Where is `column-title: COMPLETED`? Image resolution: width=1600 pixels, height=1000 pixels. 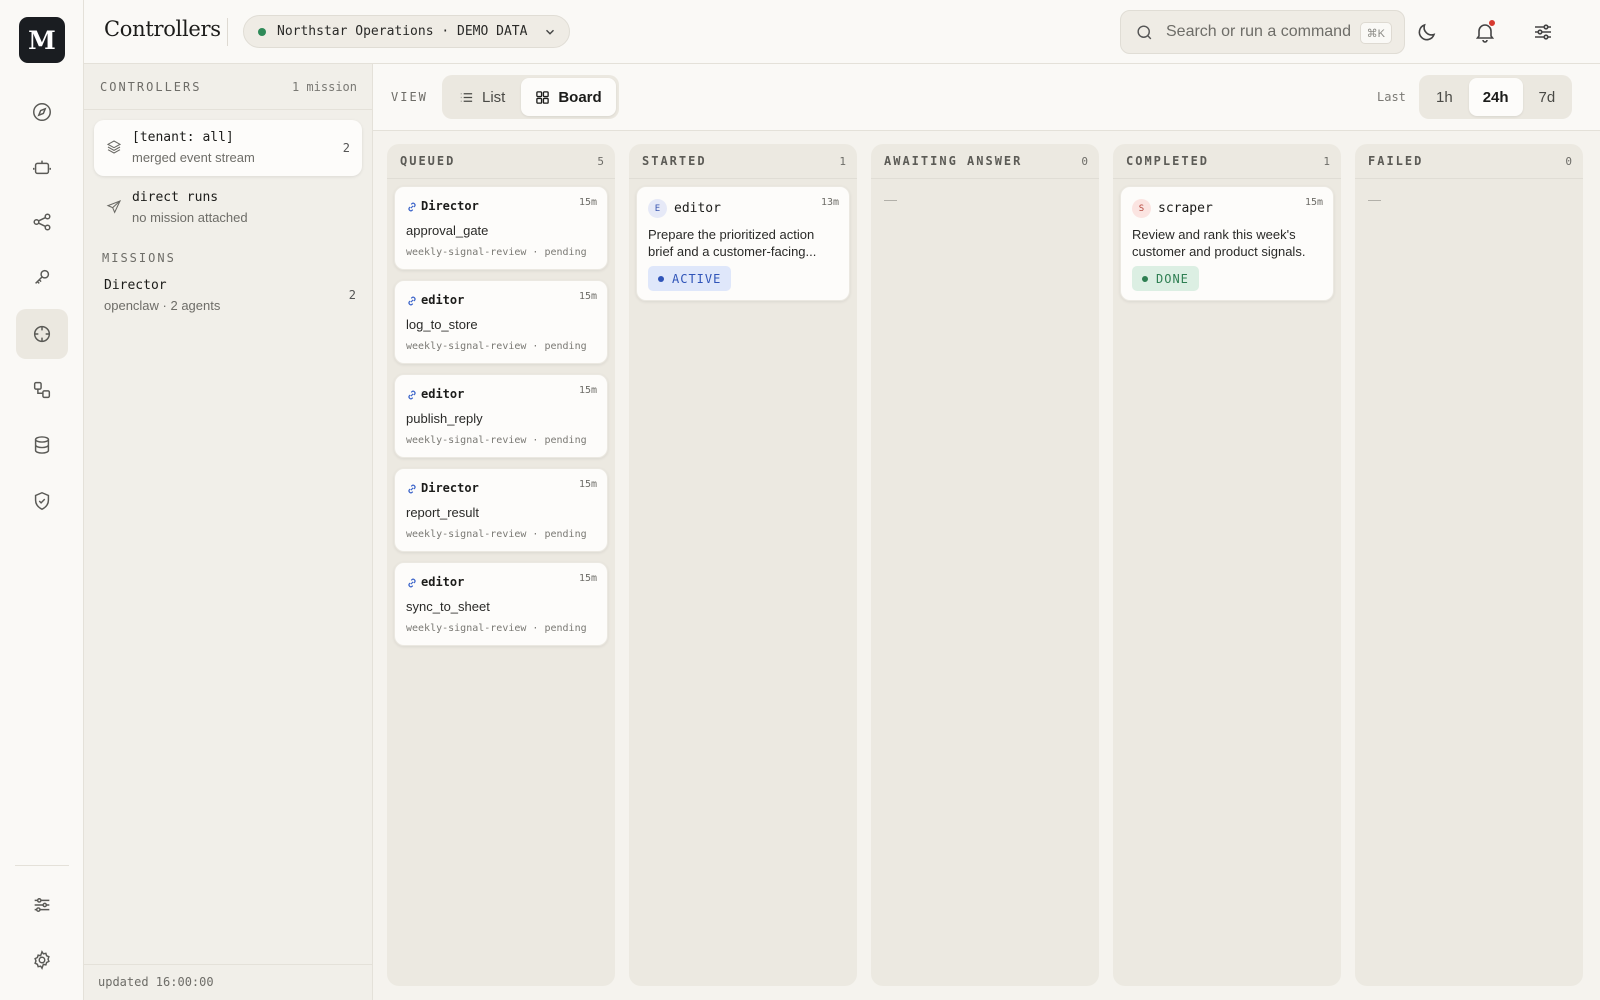
column-title: COMPLETED is located at coordinates (1168, 161).